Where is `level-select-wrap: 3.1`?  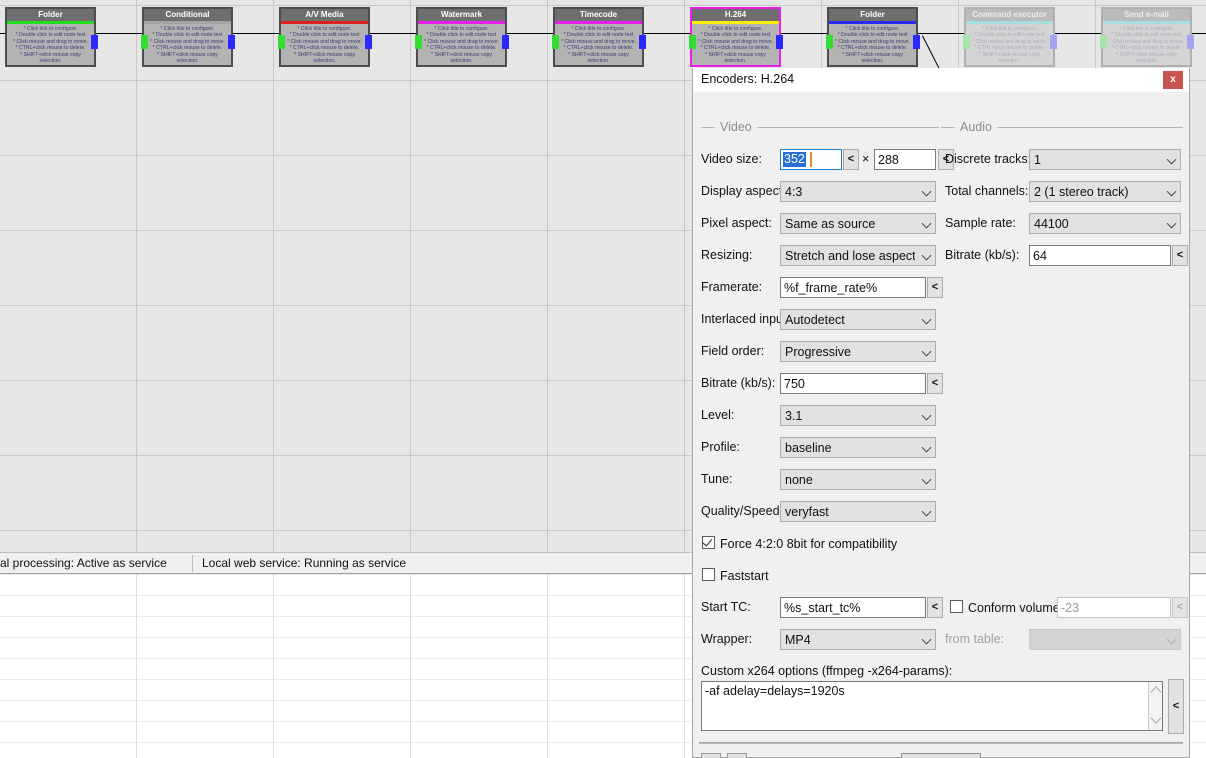 level-select-wrap: 3.1 is located at coordinates (858, 415).